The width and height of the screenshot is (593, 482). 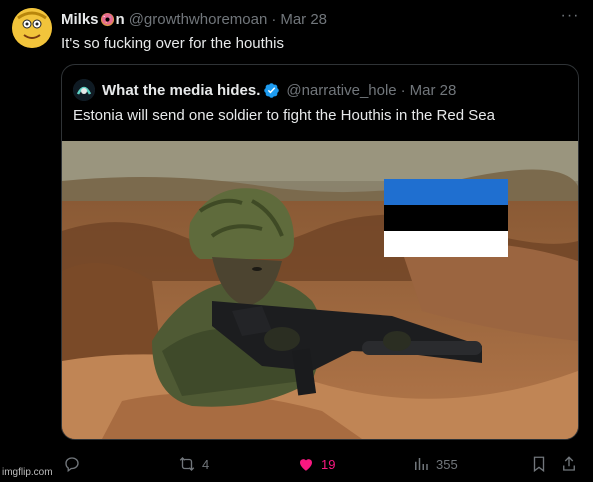 I want to click on author-name: Milks n, so click(x=93, y=19).